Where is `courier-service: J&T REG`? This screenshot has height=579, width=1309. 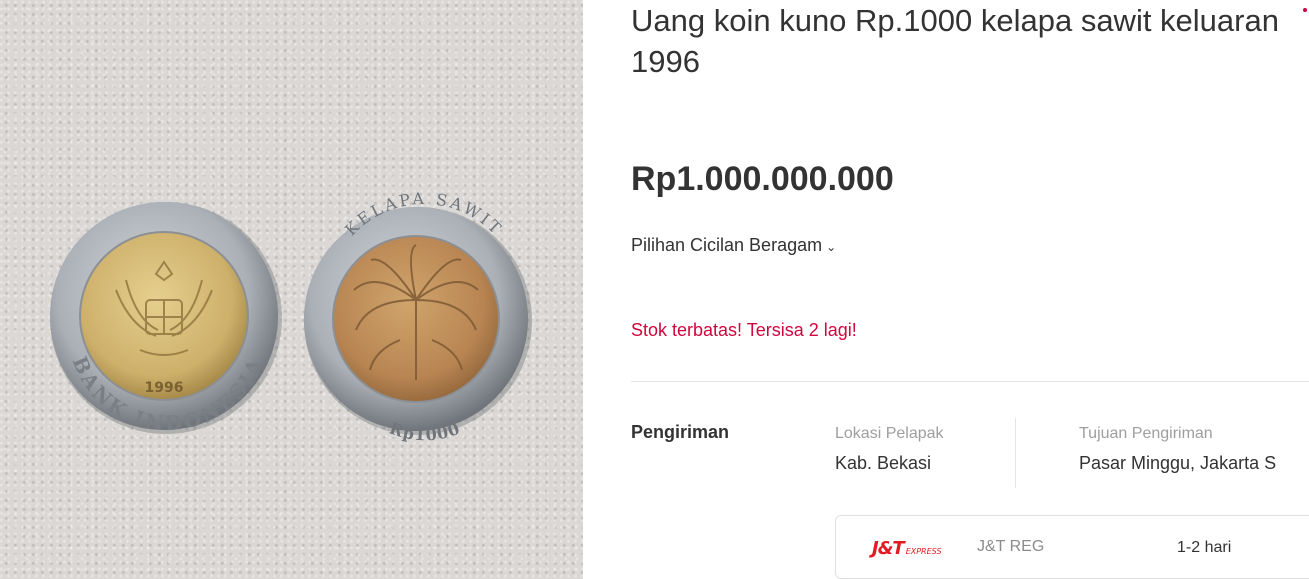
courier-service: J&T REG is located at coordinates (1011, 546).